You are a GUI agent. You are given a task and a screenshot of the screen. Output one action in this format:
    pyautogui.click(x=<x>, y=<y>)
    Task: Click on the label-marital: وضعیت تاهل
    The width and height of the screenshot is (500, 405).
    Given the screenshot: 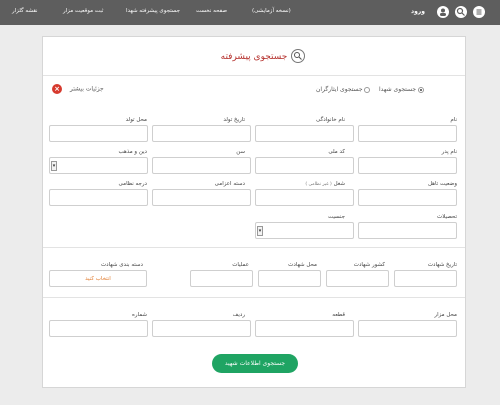 What is the action you would take?
    pyautogui.click(x=442, y=184)
    